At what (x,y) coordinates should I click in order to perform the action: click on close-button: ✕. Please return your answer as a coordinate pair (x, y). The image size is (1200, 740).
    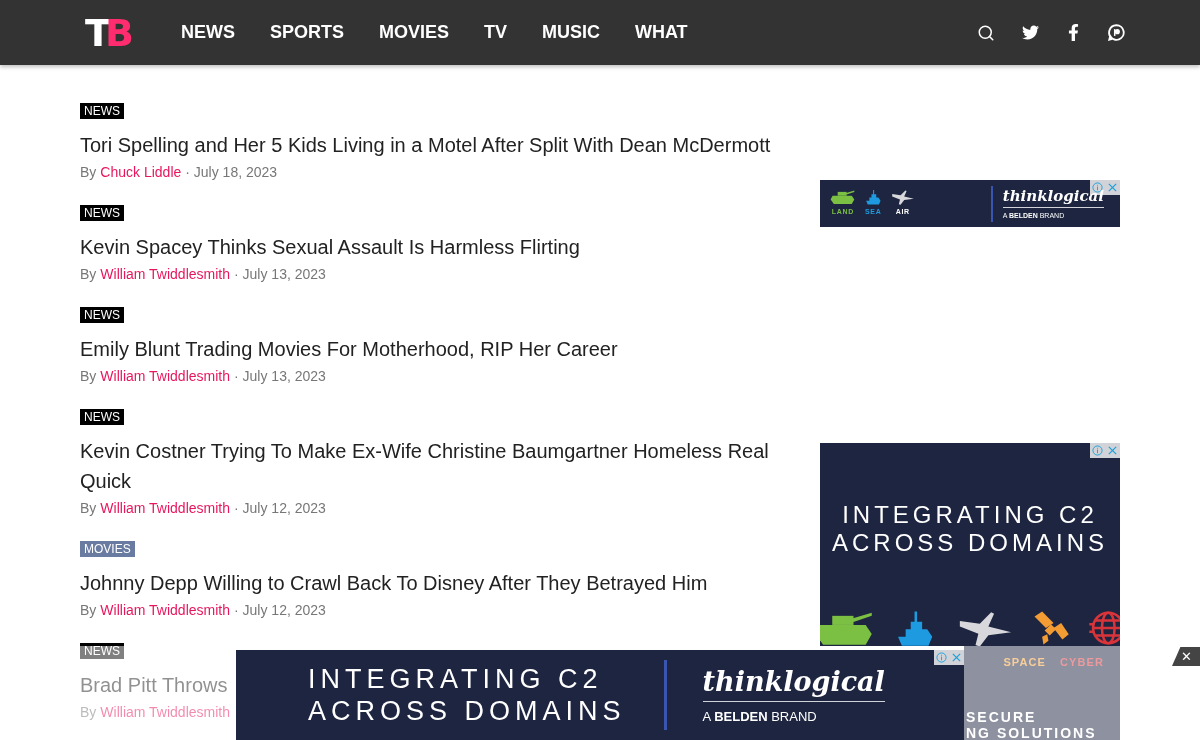
    Looking at the image, I should click on (1186, 656).